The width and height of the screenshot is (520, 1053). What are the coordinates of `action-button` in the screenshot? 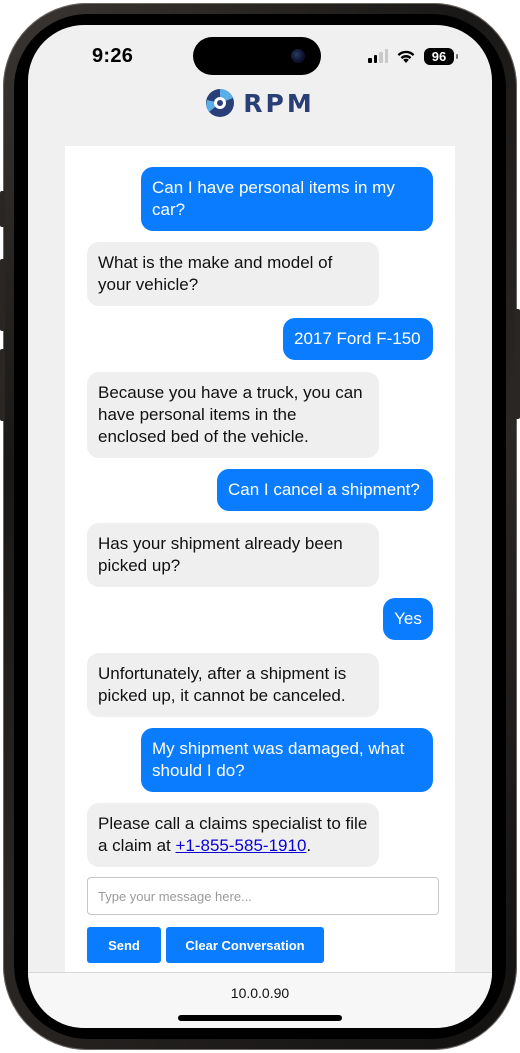 It's located at (2, 209).